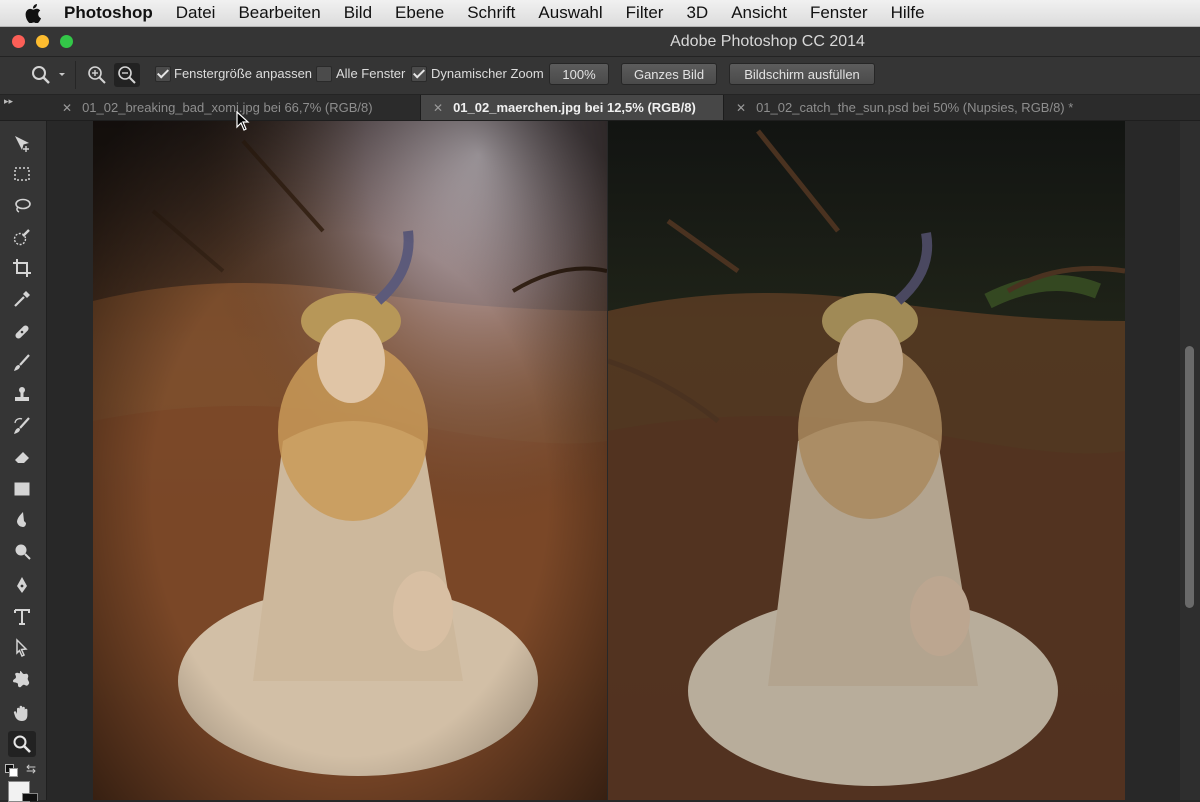  I want to click on healing-brush-icon, so click(22, 332).